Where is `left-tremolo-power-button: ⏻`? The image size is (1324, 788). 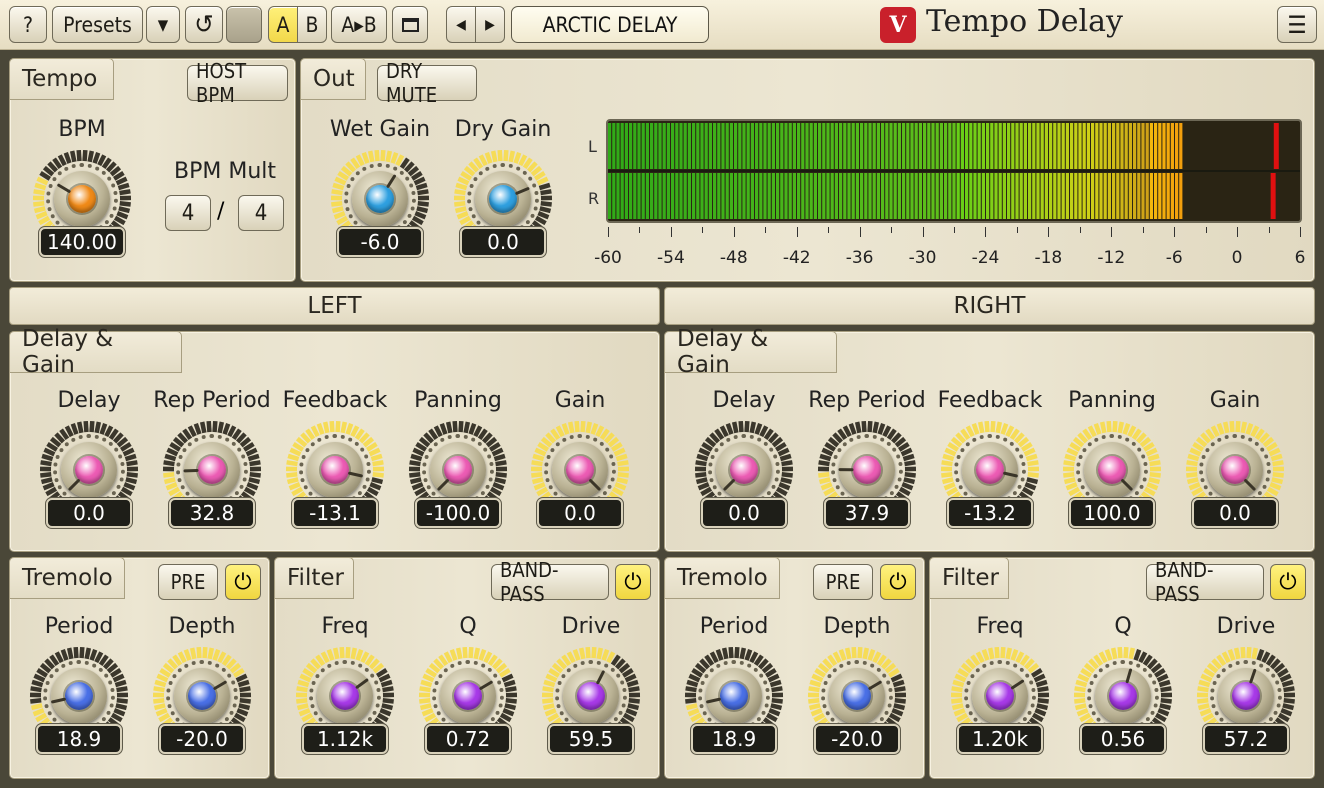 left-tremolo-power-button: ⏻ is located at coordinates (243, 582).